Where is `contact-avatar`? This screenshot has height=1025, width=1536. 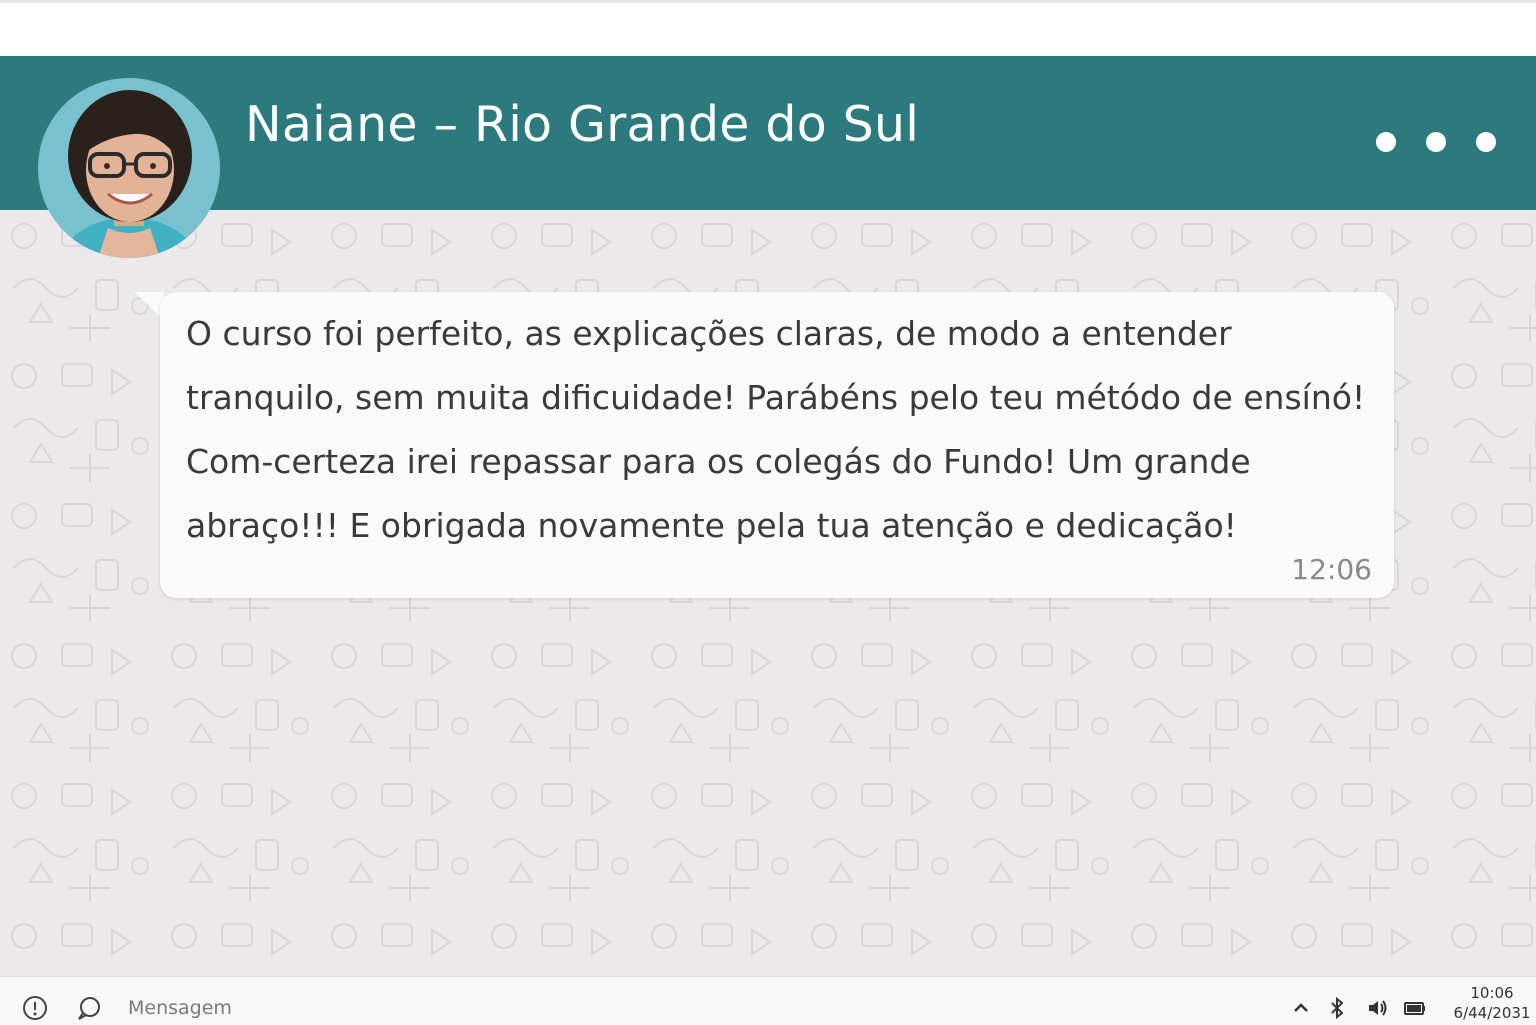
contact-avatar is located at coordinates (129, 168).